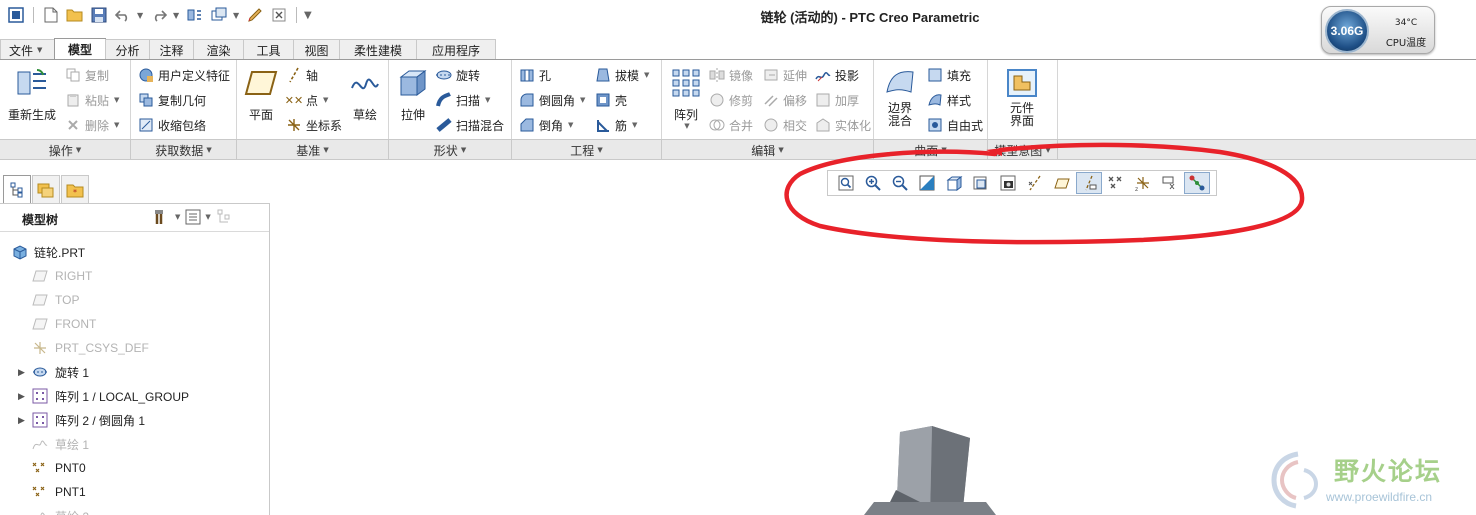  I want to click on cpu-temperature-widget: 3.06G 34°C CPU温度, so click(1378, 30).